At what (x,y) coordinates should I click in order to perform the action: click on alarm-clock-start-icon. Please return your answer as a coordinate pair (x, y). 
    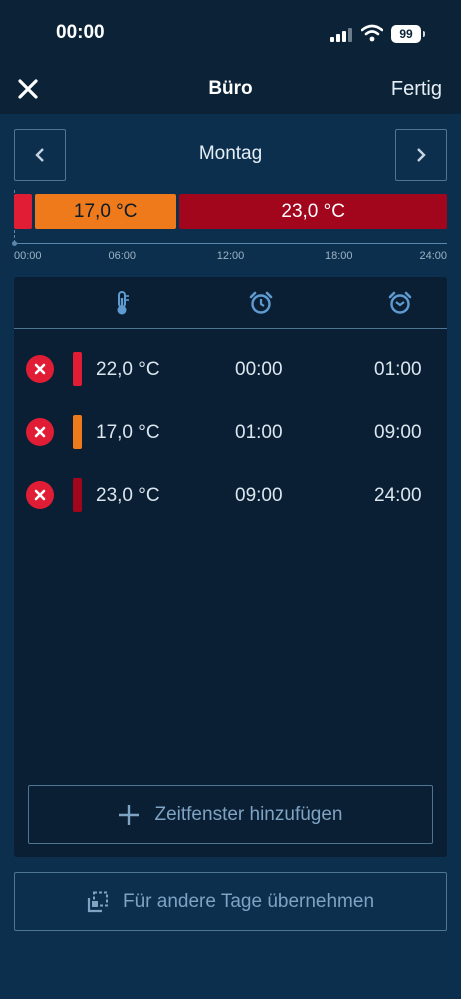
    Looking at the image, I should click on (261, 302).